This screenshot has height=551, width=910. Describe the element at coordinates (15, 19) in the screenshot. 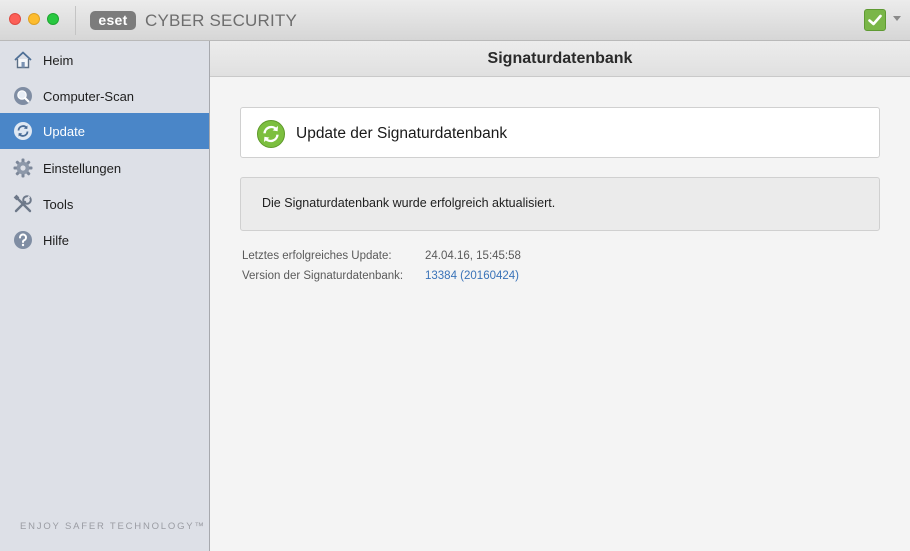

I see `close-window-button` at that location.